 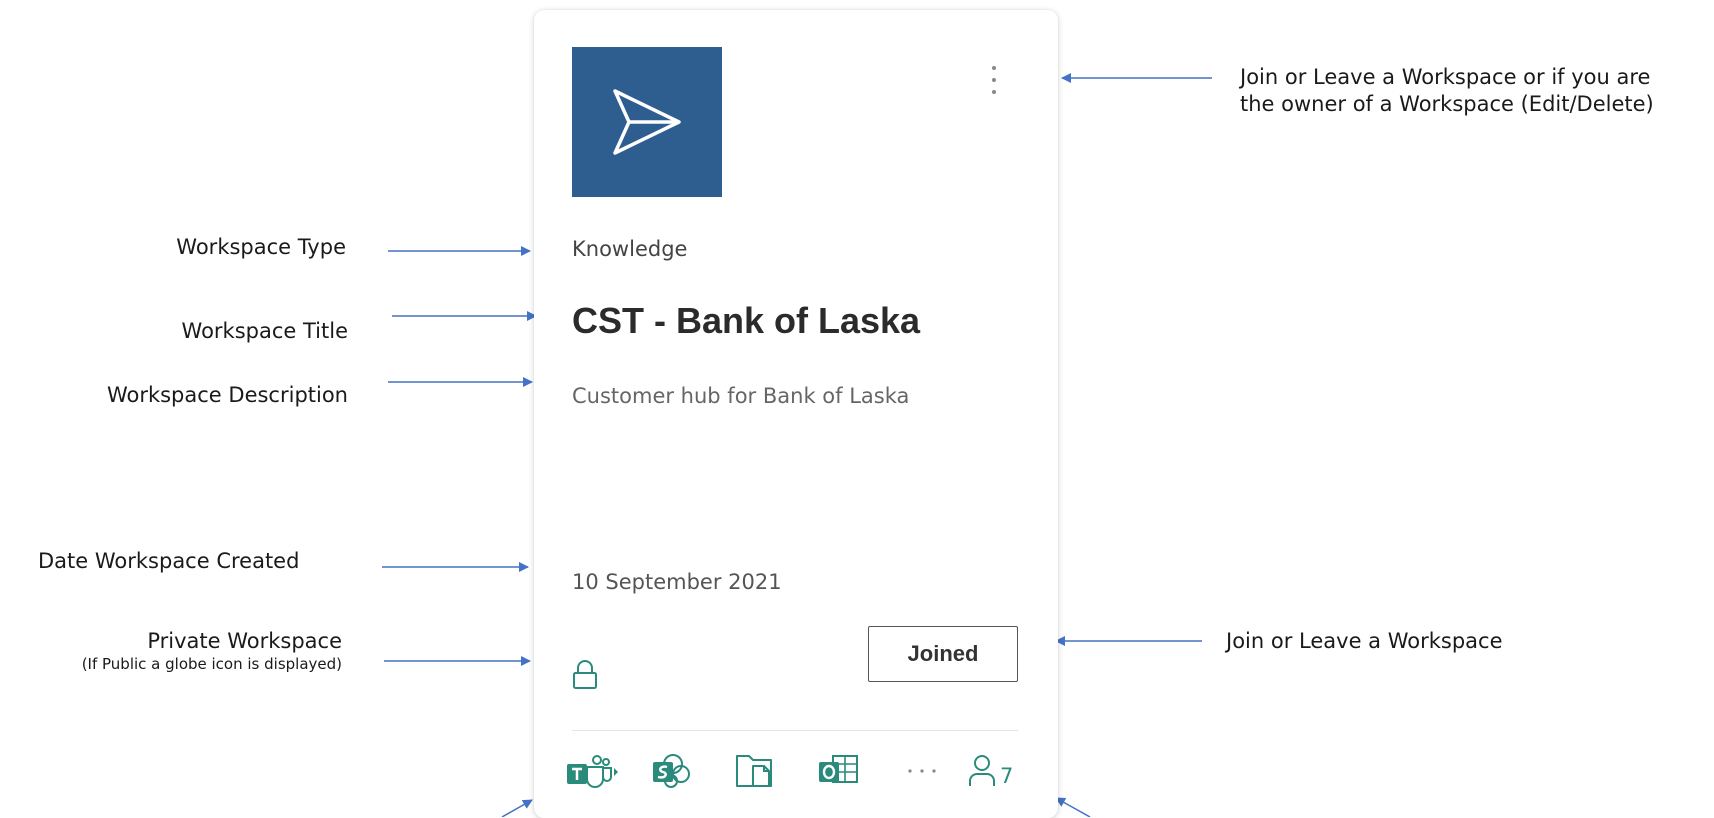 I want to click on files-link, so click(x=755, y=771).